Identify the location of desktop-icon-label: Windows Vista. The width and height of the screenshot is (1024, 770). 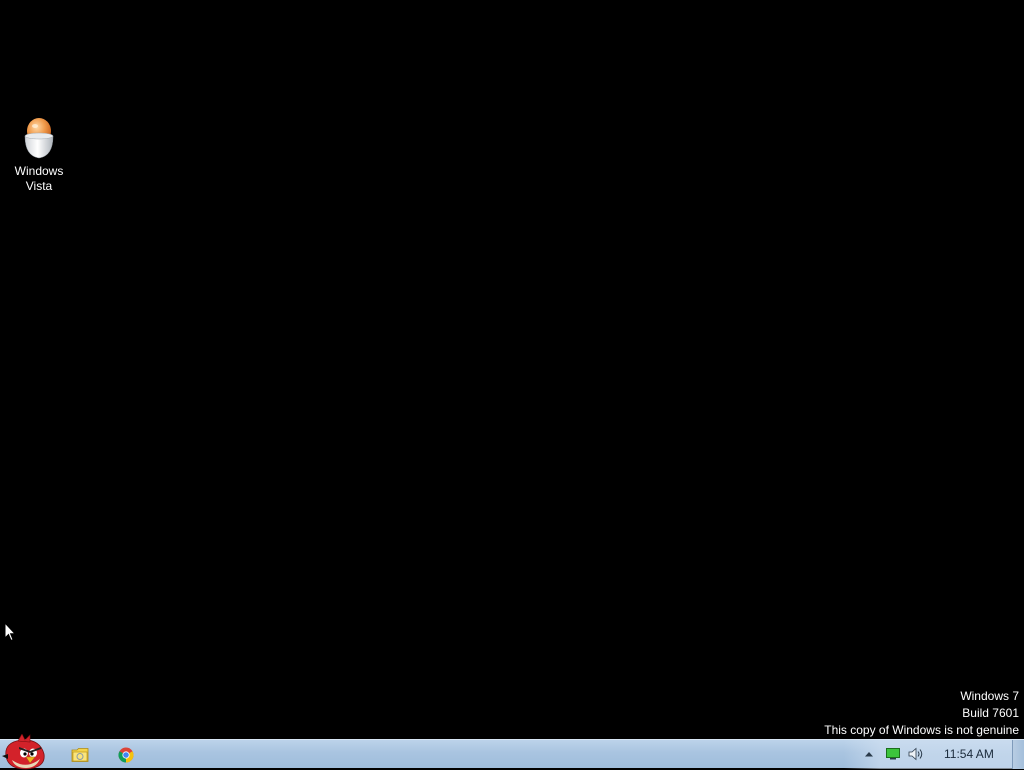
(39, 178).